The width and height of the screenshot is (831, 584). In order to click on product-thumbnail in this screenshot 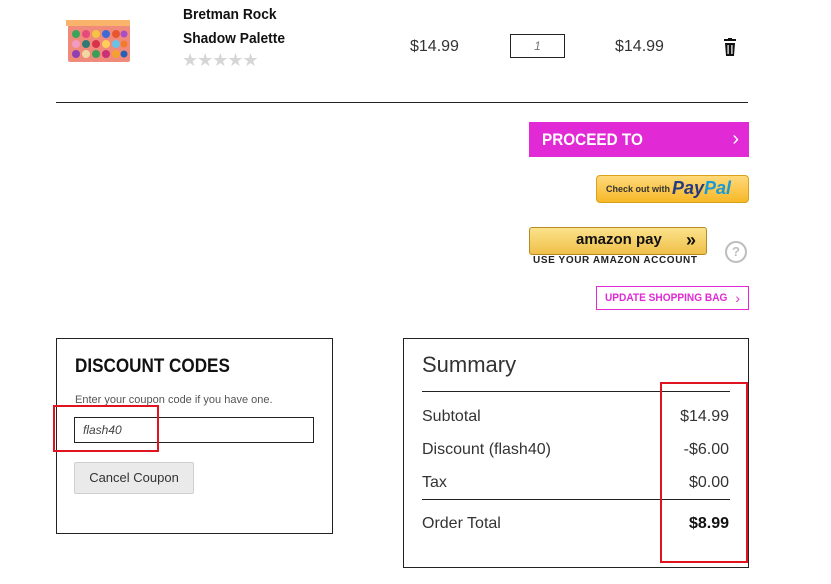, I will do `click(100, 40)`.